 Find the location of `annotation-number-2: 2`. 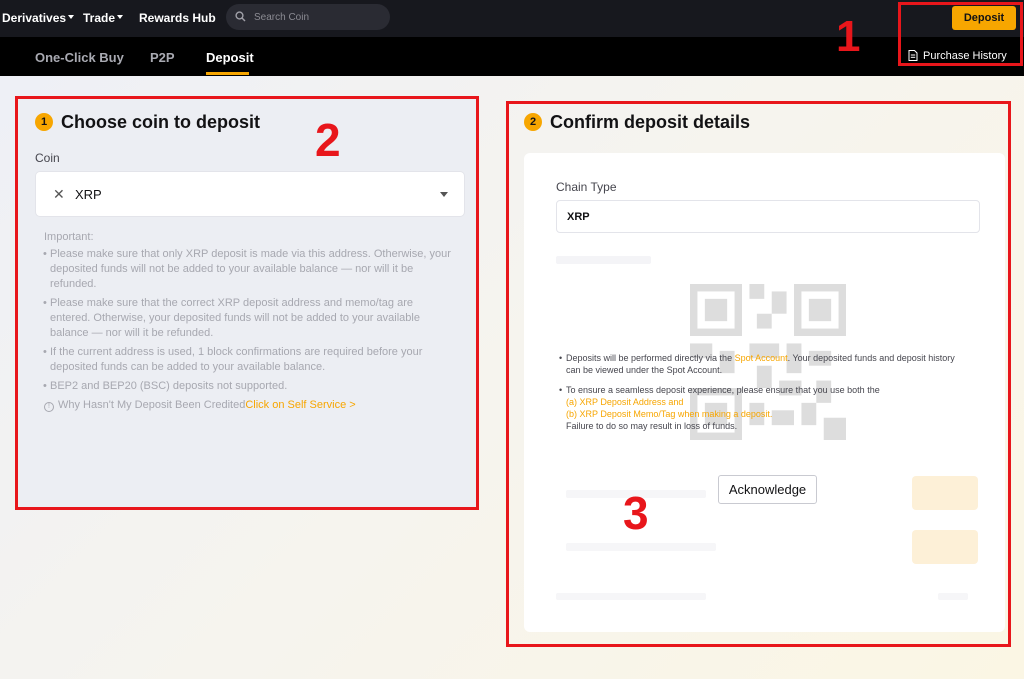

annotation-number-2: 2 is located at coordinates (328, 140).